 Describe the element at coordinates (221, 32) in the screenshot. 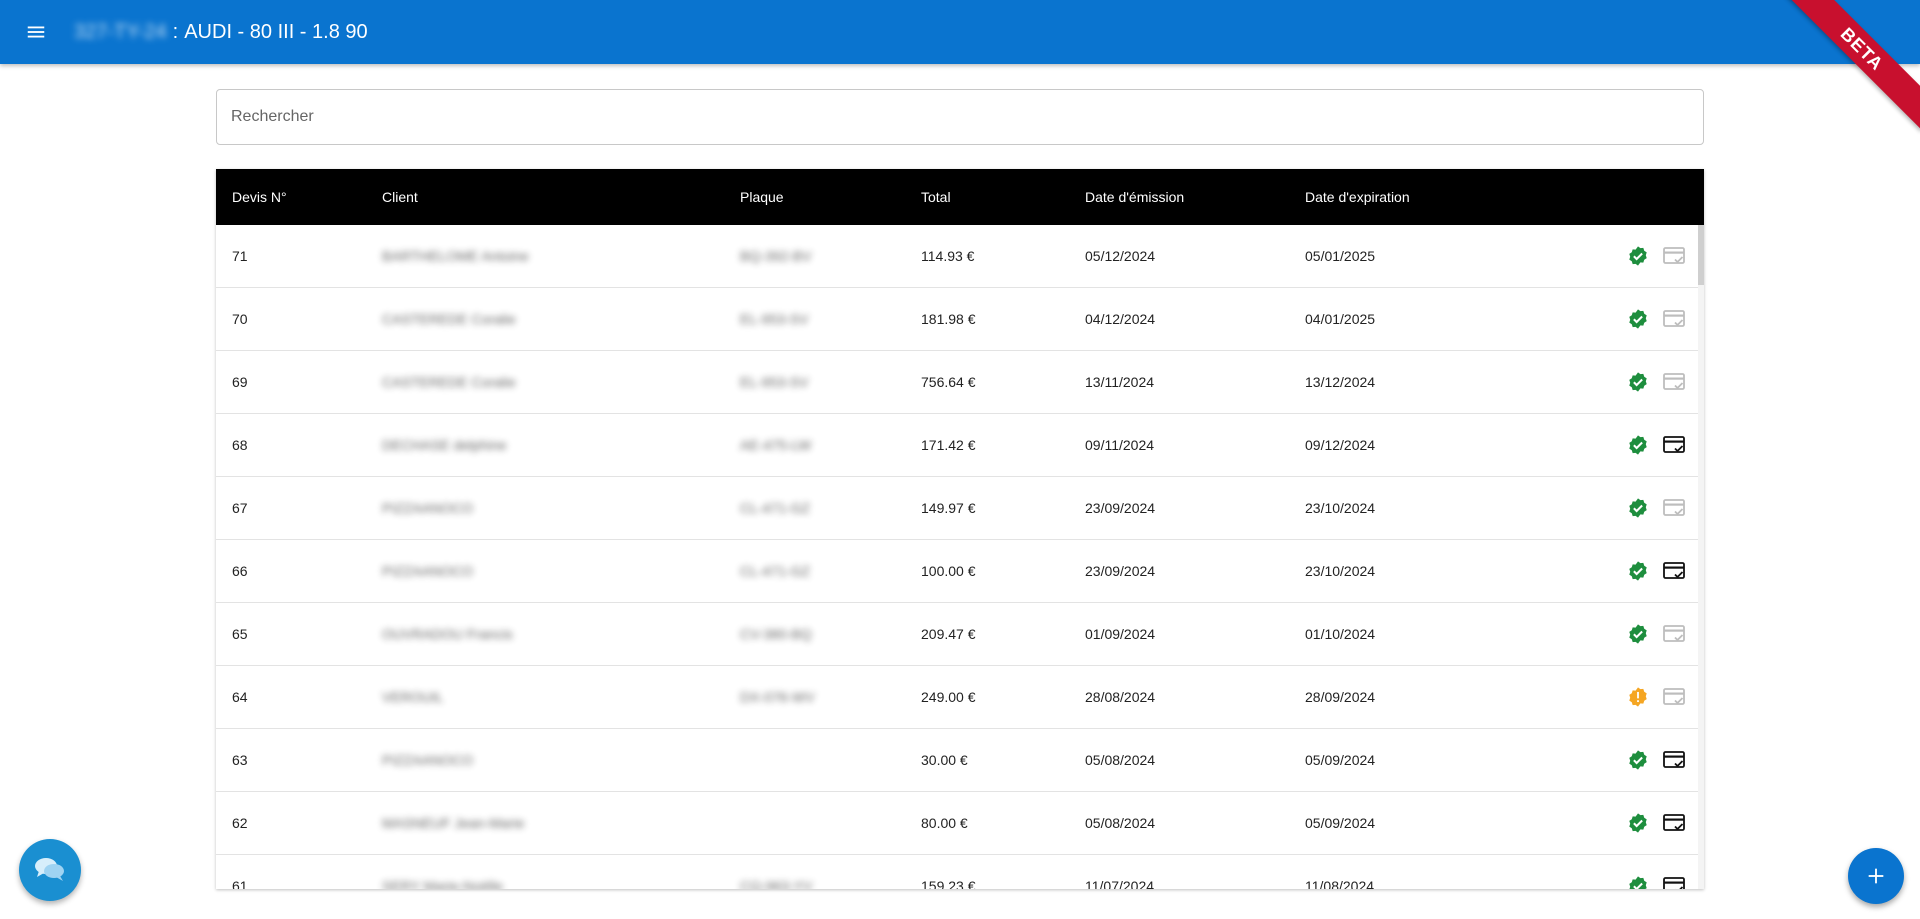

I see `page-title: 327-TY-24 : AUDI - 80 III - 1.8 90` at that location.